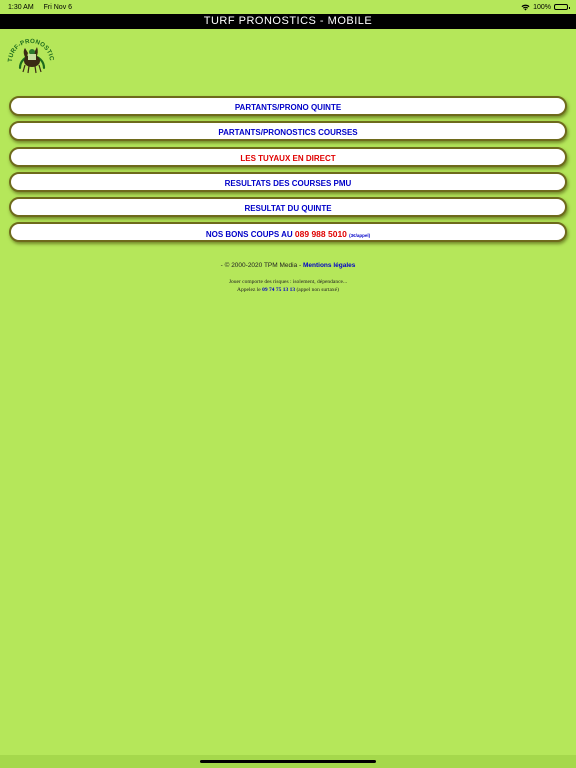 This screenshot has width=576, height=768. I want to click on mentions-legales-link: Mentions légales, so click(329, 265).